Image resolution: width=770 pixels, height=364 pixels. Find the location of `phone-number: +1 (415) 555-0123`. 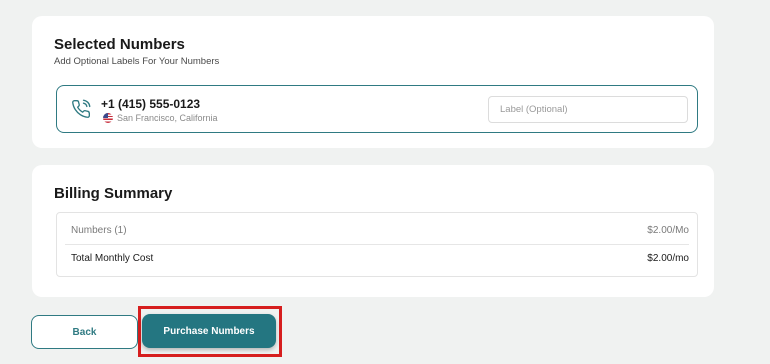

phone-number: +1 (415) 555-0123 is located at coordinates (151, 104).